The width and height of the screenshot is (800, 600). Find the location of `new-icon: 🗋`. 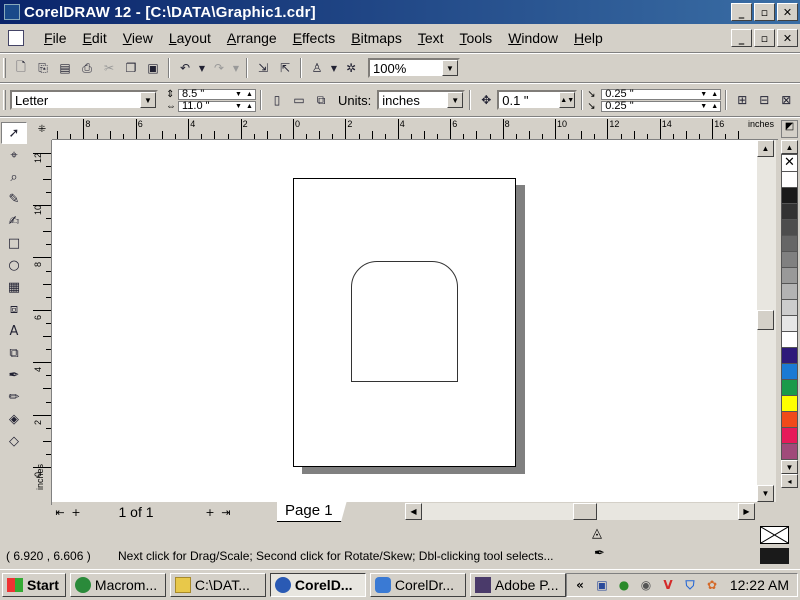

new-icon: 🗋 is located at coordinates (21, 68).